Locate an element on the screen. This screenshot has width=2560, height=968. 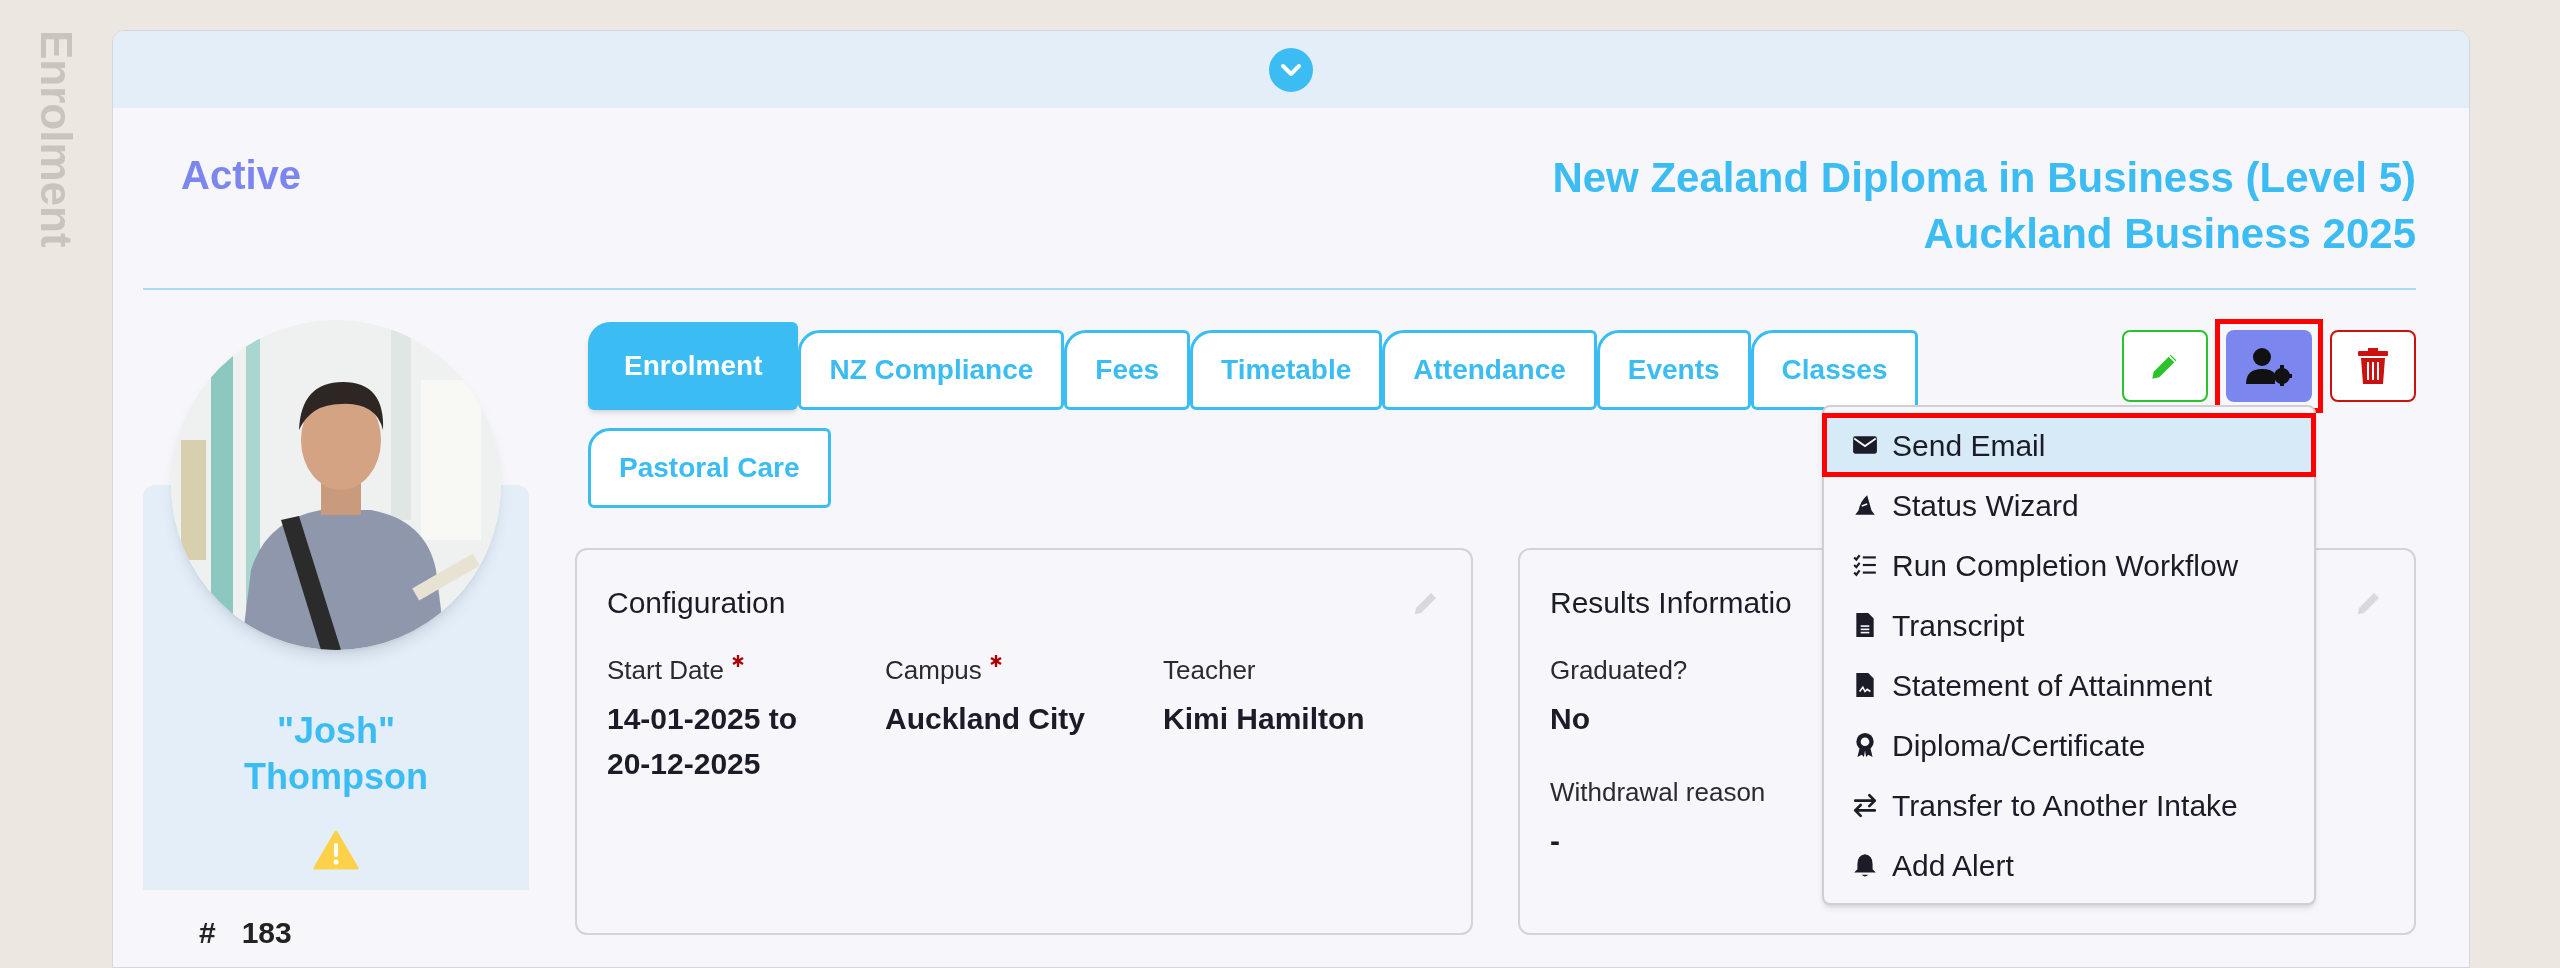
card-title: Results Informatio is located at coordinates (1671, 603).